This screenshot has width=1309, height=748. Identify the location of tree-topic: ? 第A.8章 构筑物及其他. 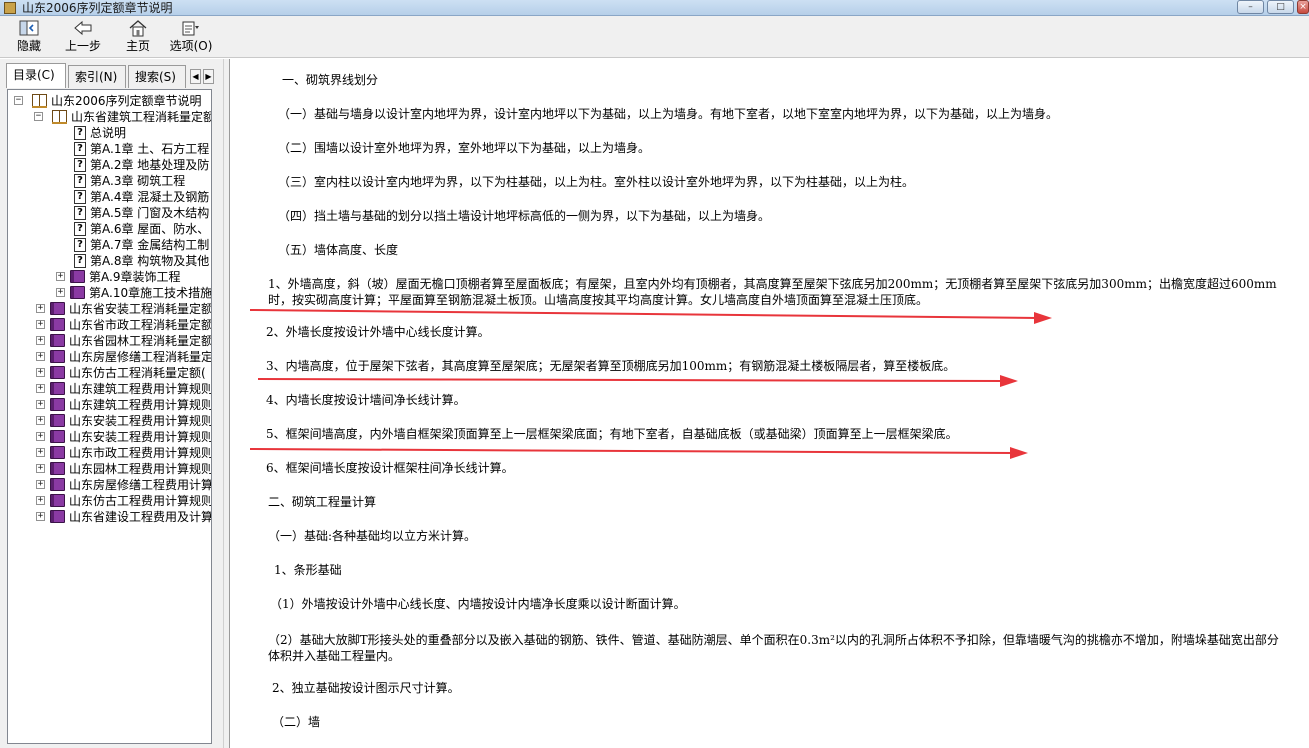
(109, 261).